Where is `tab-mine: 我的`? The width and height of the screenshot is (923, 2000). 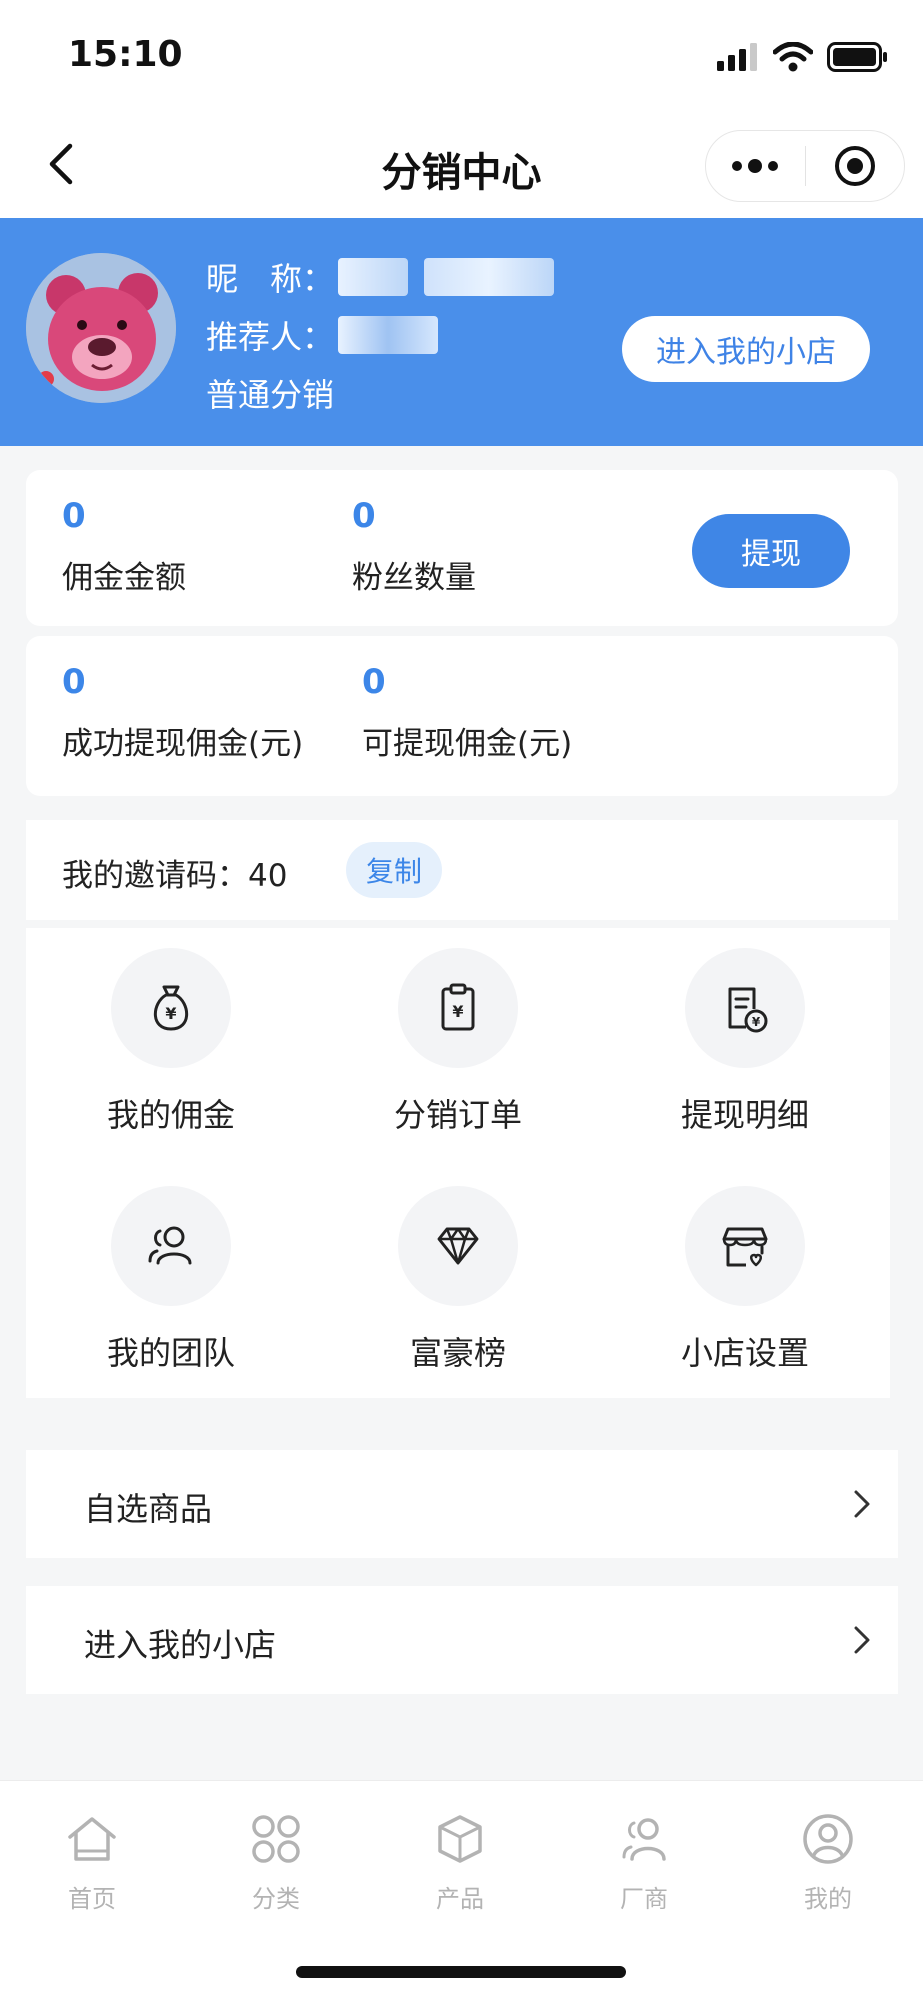
tab-mine: 我的 is located at coordinates (828, 1862).